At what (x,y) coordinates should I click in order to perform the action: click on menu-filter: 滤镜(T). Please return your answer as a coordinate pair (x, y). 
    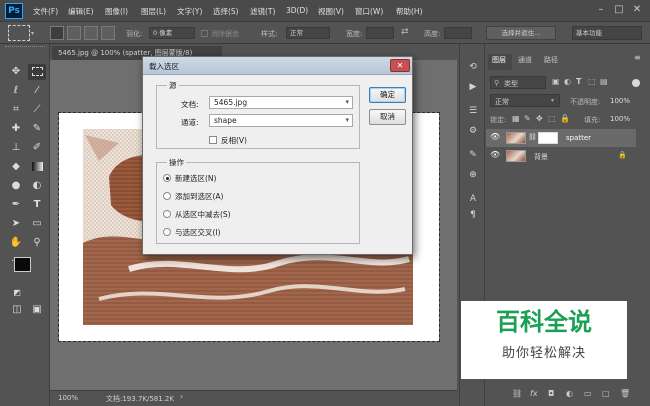
    Looking at the image, I should click on (262, 11).